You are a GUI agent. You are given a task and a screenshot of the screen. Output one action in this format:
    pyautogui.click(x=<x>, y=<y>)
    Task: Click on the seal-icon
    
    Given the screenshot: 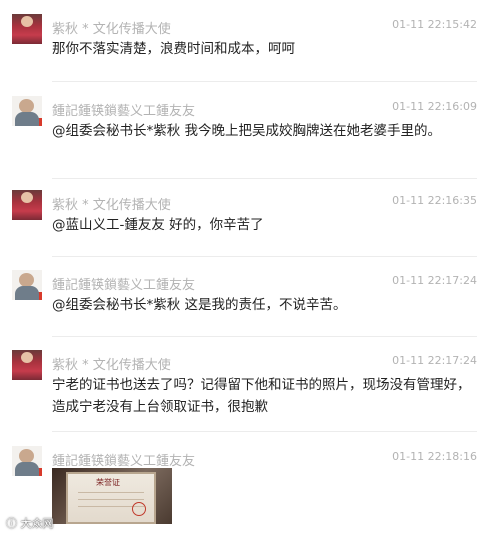 What is the action you would take?
    pyautogui.click(x=139, y=509)
    